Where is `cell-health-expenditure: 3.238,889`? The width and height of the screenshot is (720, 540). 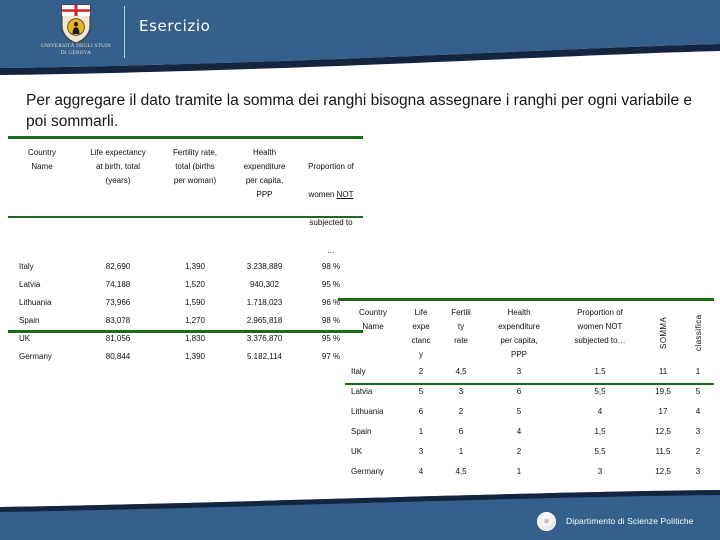 cell-health-expenditure: 3.238,889 is located at coordinates (264, 266).